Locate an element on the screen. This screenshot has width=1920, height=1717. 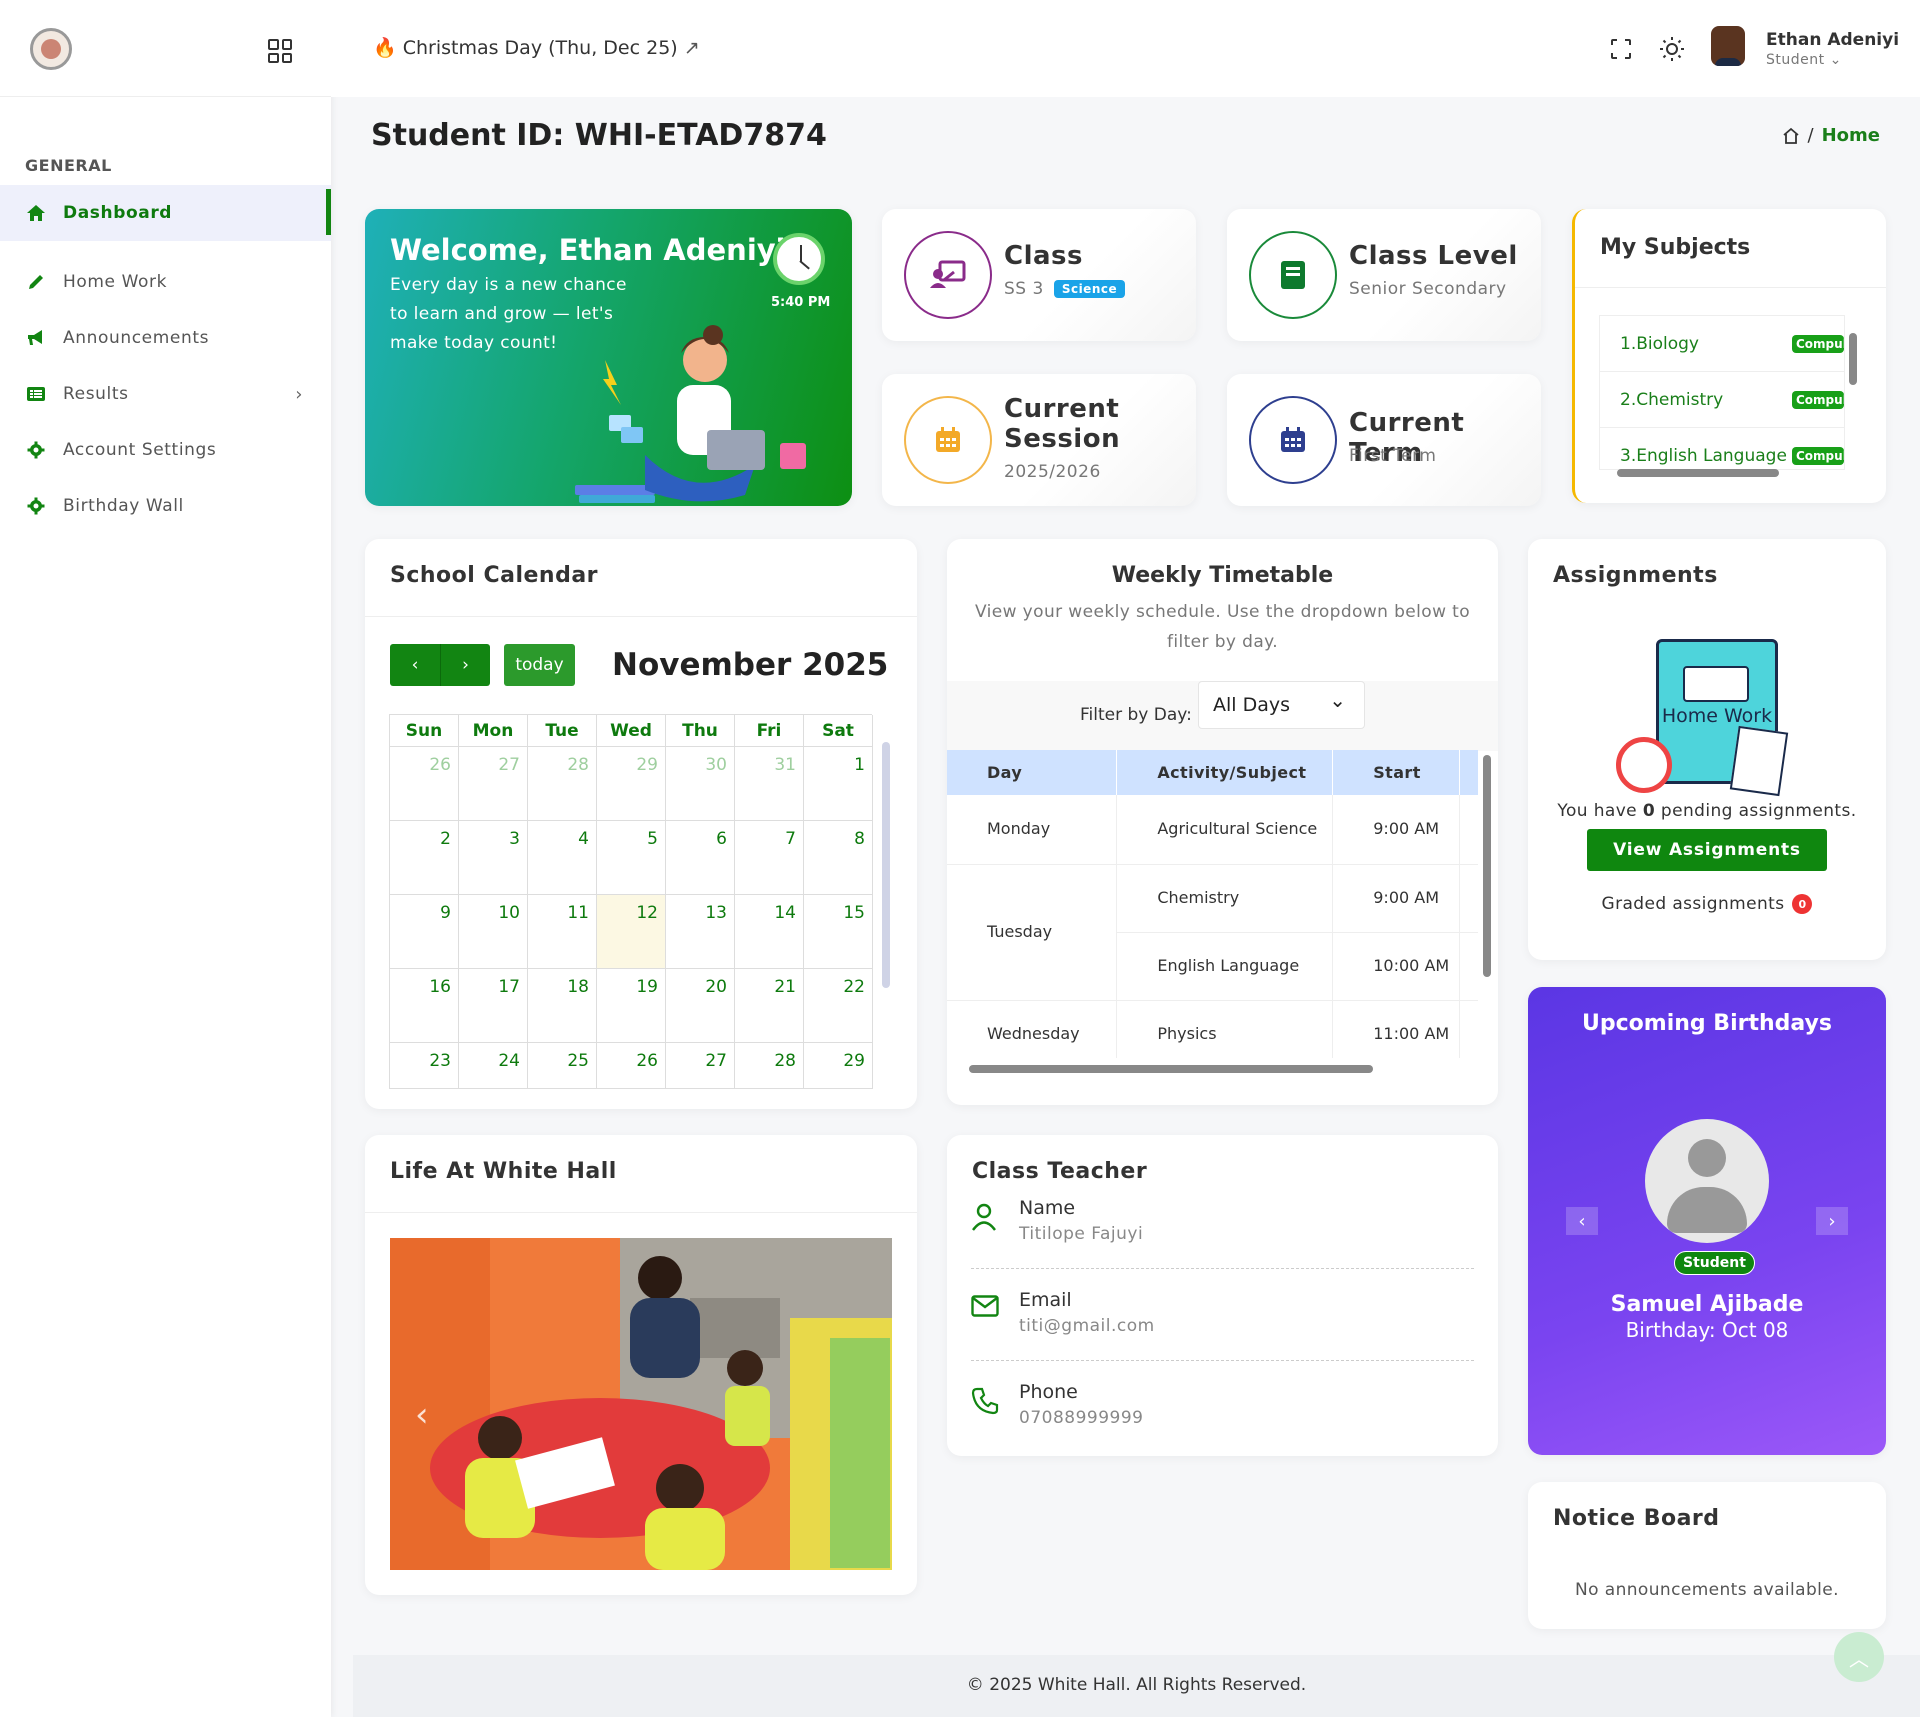
calendar-day-cell: 10 is located at coordinates (493, 932).